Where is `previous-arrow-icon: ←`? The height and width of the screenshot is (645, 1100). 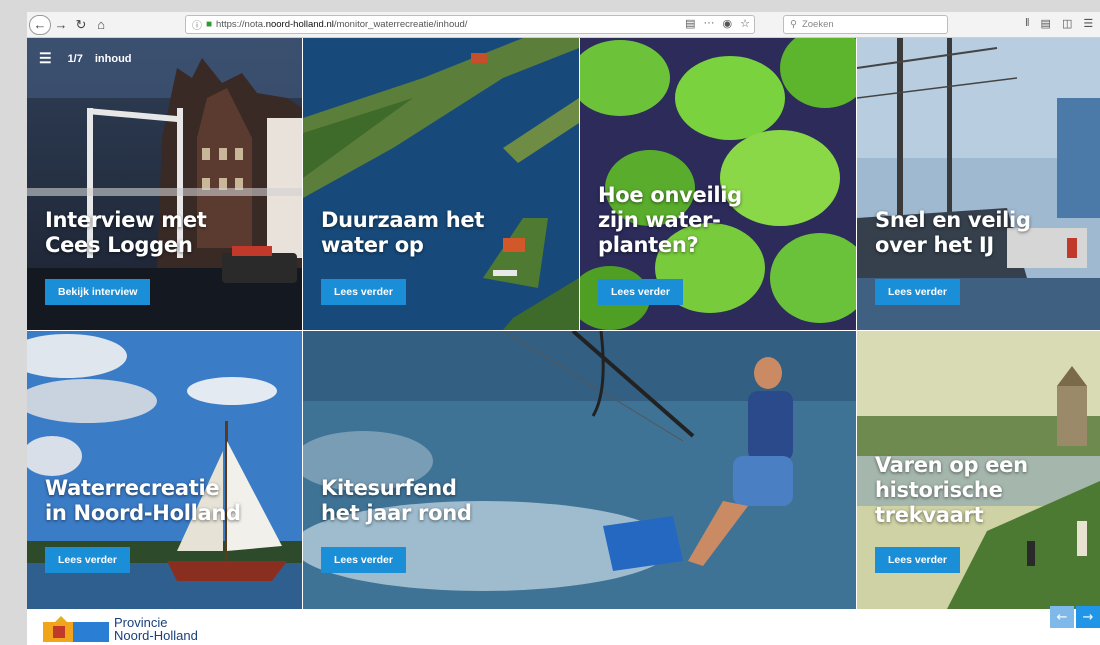
previous-arrow-icon: ← is located at coordinates (1062, 617).